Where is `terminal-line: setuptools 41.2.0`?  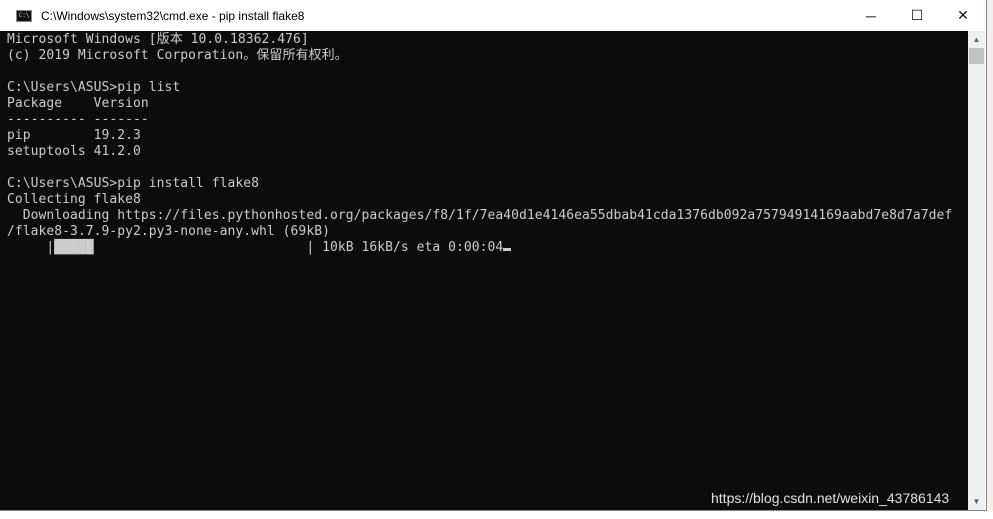 terminal-line: setuptools 41.2.0 is located at coordinates (74, 151).